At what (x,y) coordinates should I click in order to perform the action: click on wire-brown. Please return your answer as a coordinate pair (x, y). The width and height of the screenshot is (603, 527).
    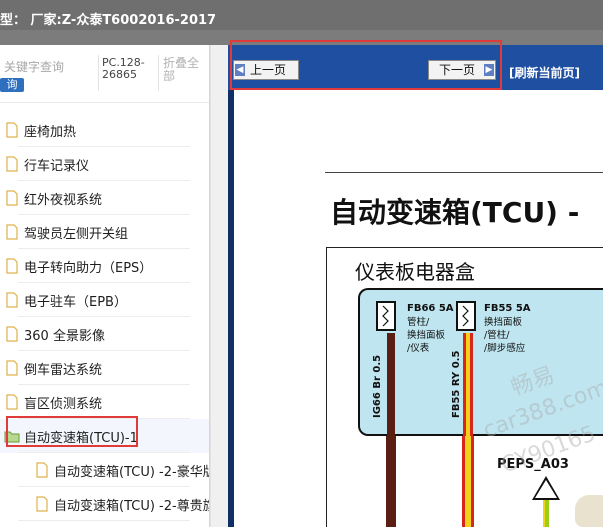
    Looking at the image, I should click on (391, 384).